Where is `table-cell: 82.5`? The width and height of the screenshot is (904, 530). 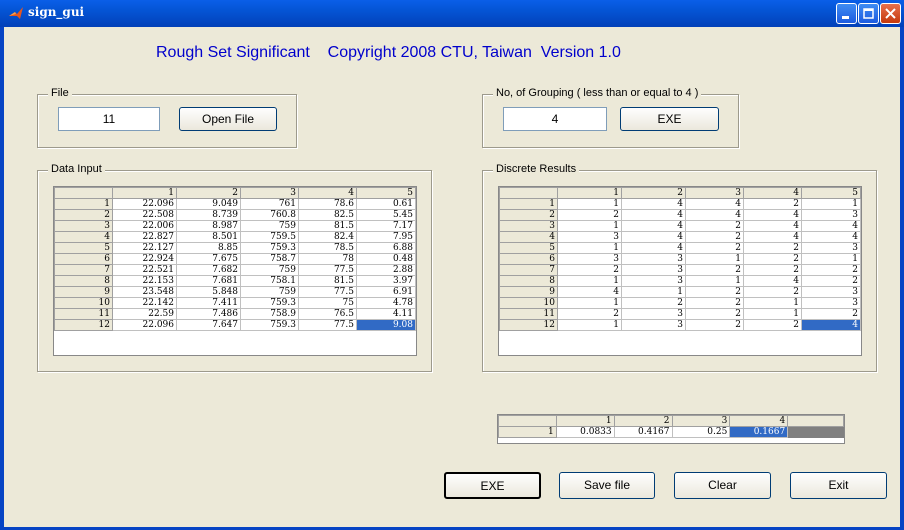
table-cell: 82.5 is located at coordinates (327, 215).